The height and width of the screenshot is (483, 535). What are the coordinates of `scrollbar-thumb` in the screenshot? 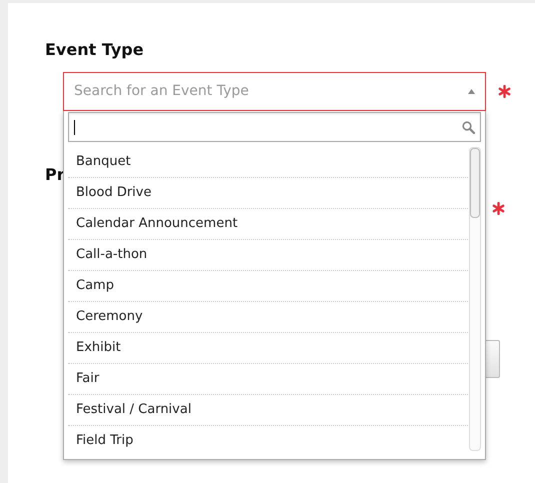 It's located at (475, 183).